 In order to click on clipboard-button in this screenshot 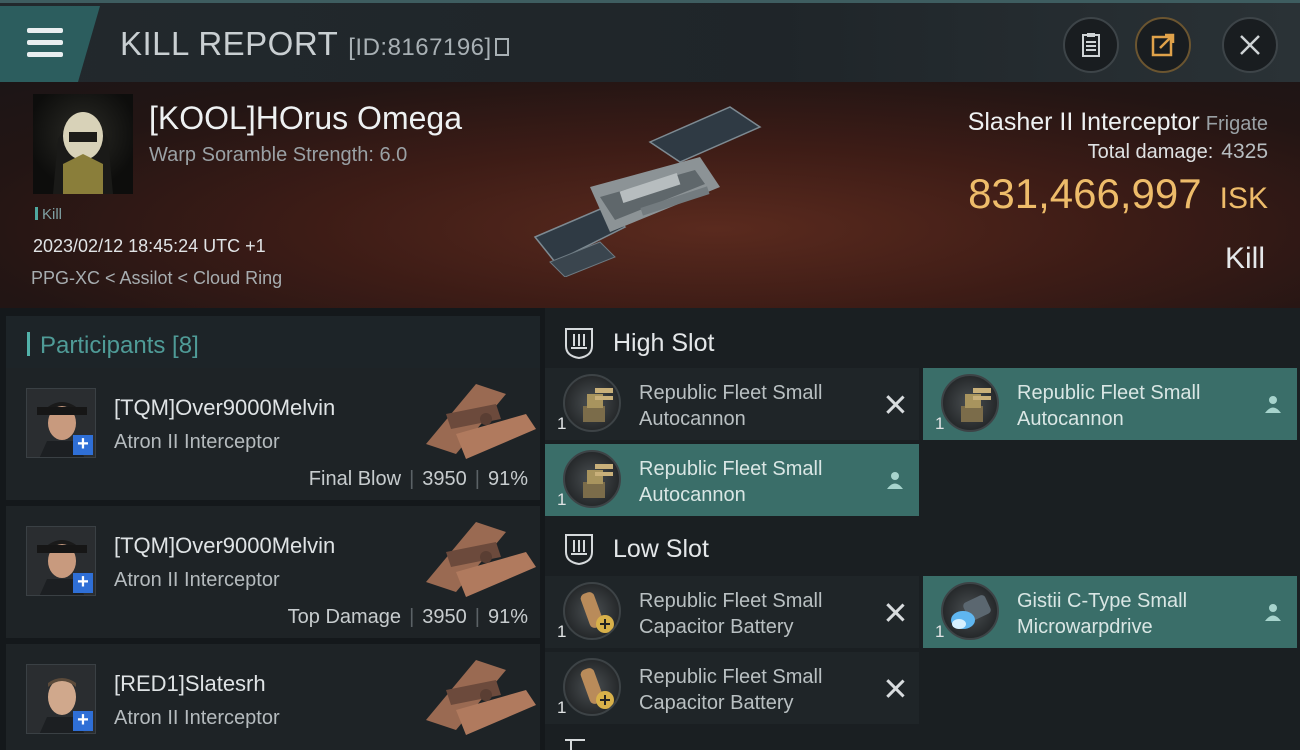, I will do `click(1091, 45)`.